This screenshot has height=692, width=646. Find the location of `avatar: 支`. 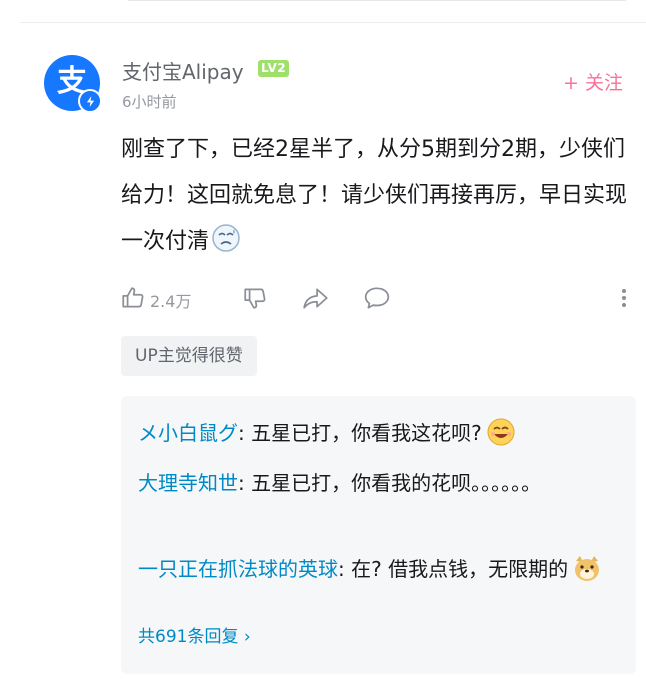

avatar: 支 is located at coordinates (73, 84).